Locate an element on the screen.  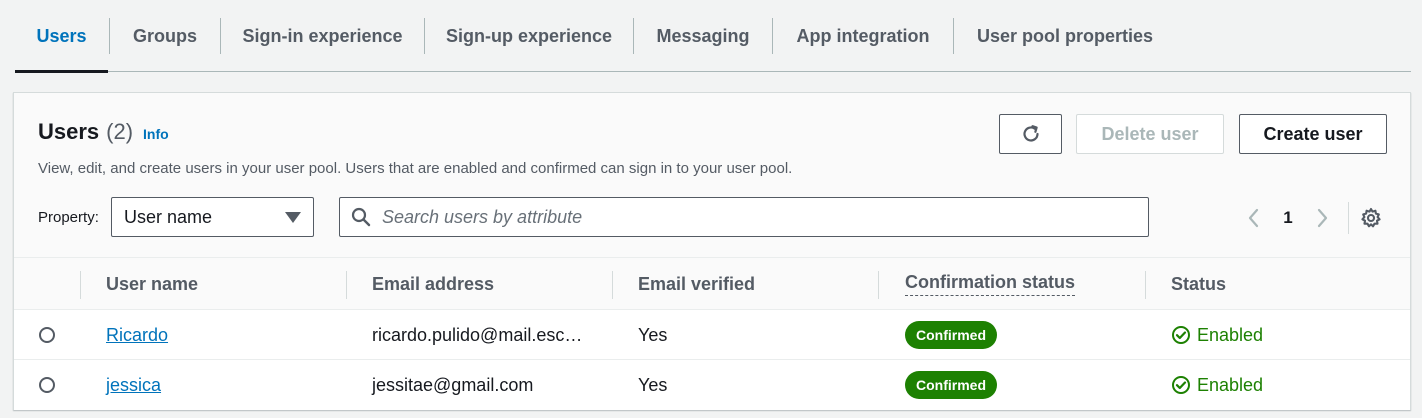
column-label: Email verified is located at coordinates (697, 283).